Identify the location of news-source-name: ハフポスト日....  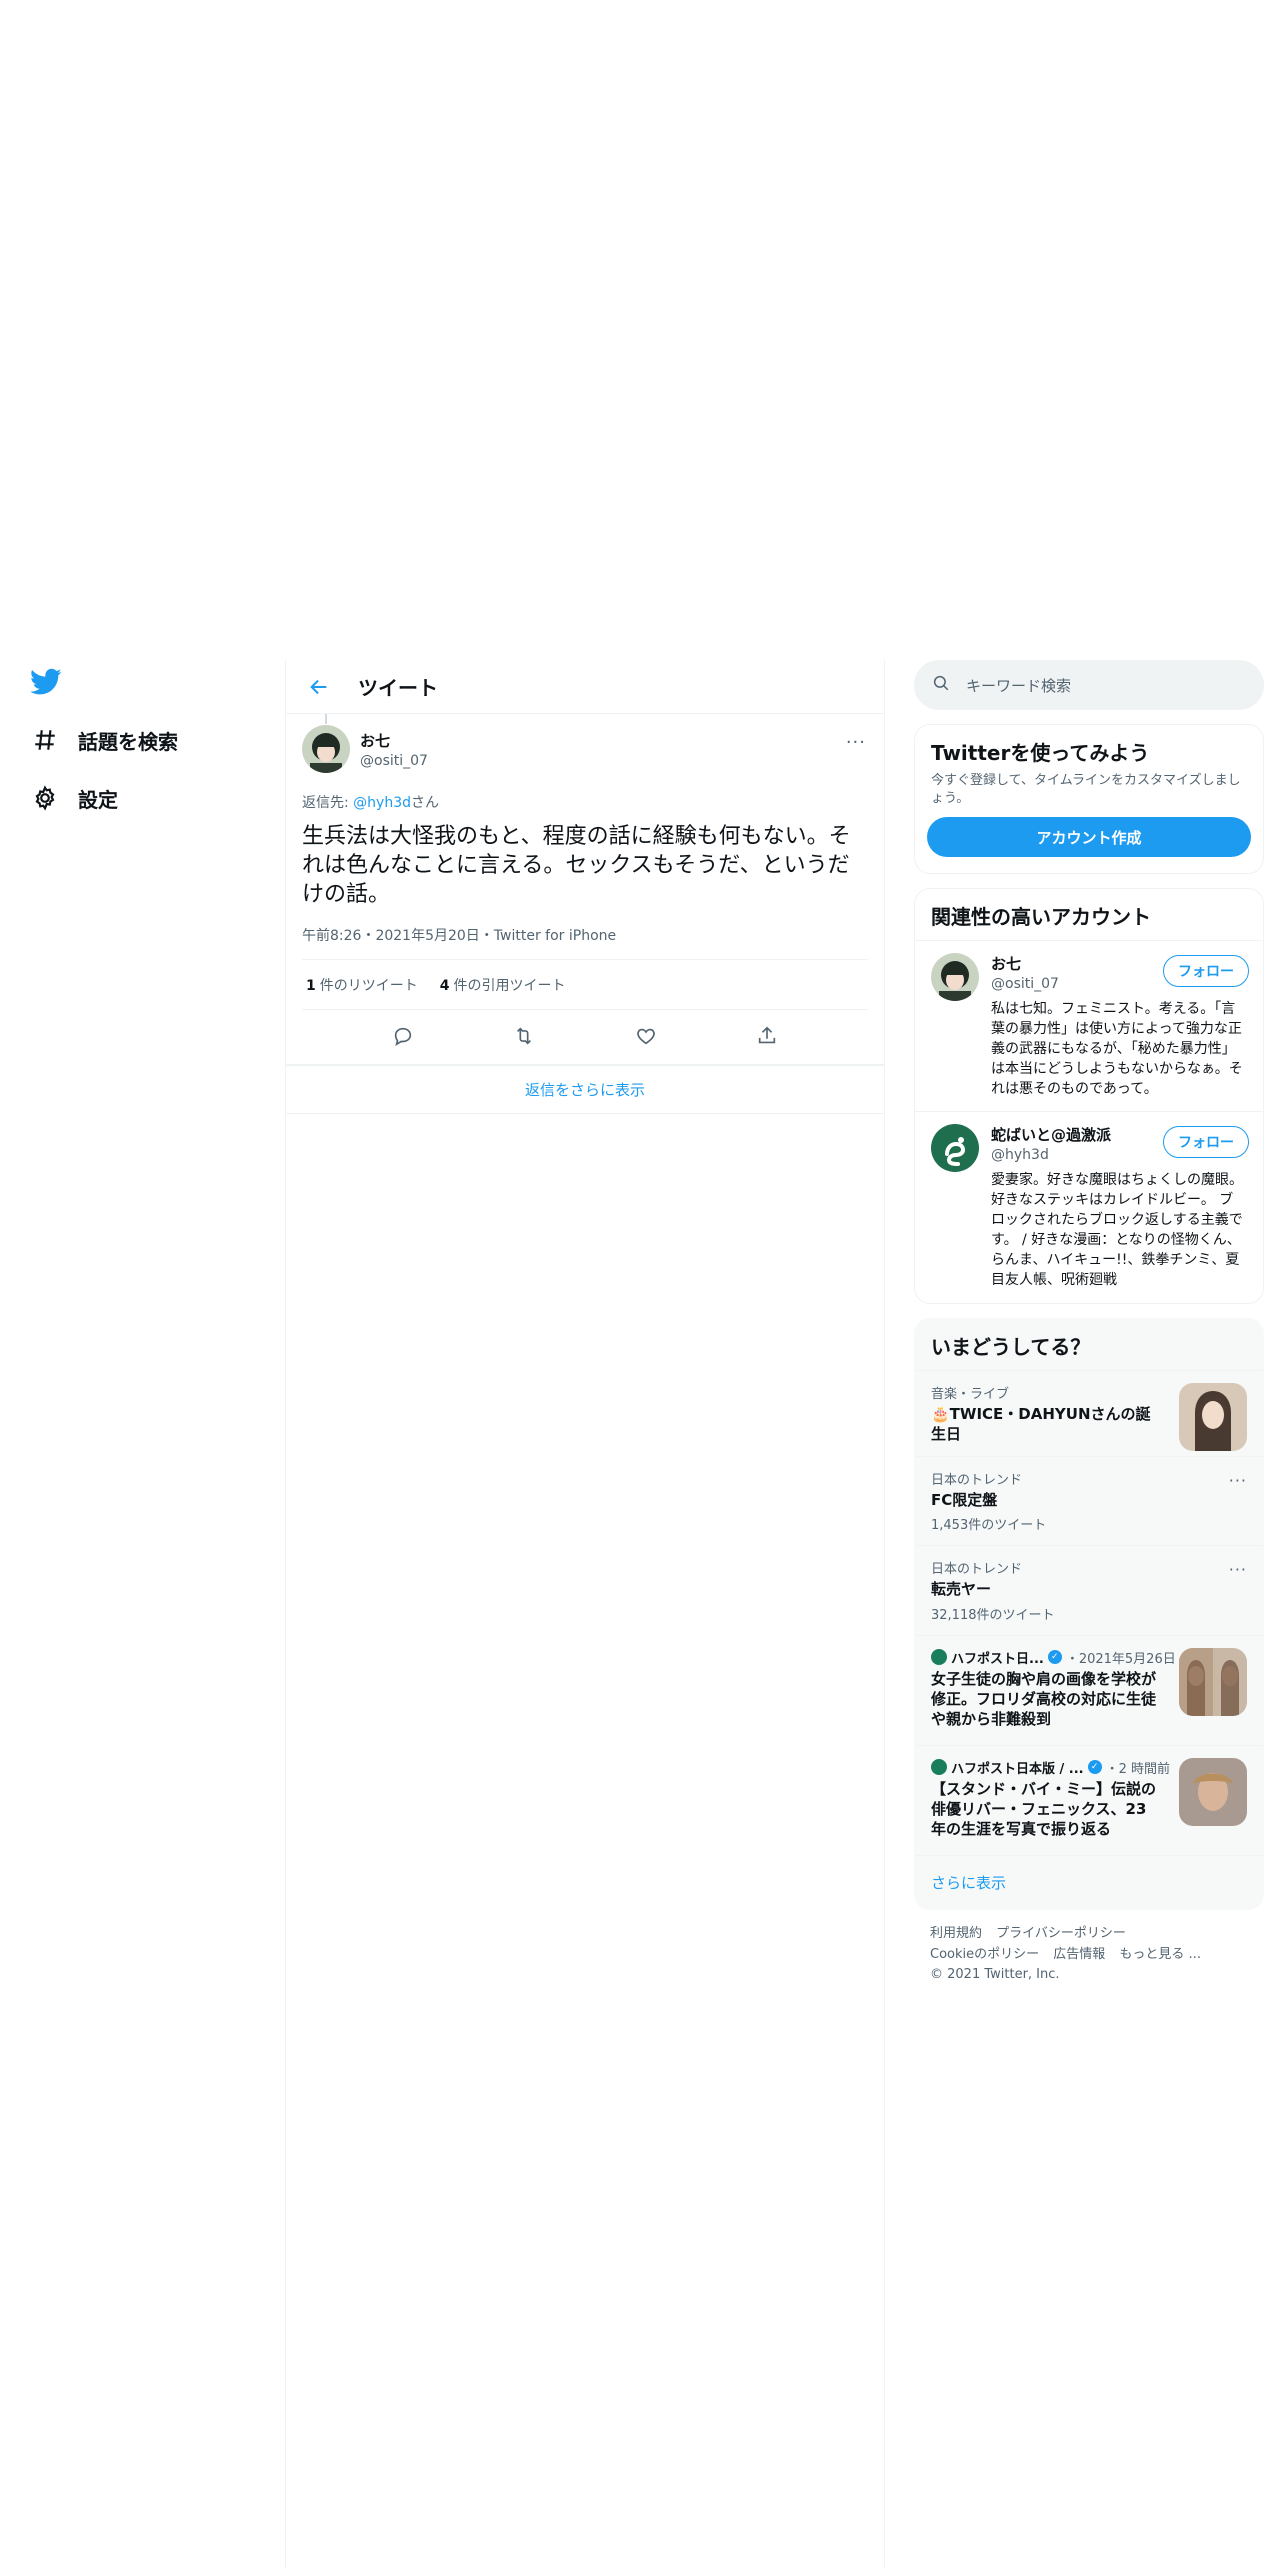
(997, 1659).